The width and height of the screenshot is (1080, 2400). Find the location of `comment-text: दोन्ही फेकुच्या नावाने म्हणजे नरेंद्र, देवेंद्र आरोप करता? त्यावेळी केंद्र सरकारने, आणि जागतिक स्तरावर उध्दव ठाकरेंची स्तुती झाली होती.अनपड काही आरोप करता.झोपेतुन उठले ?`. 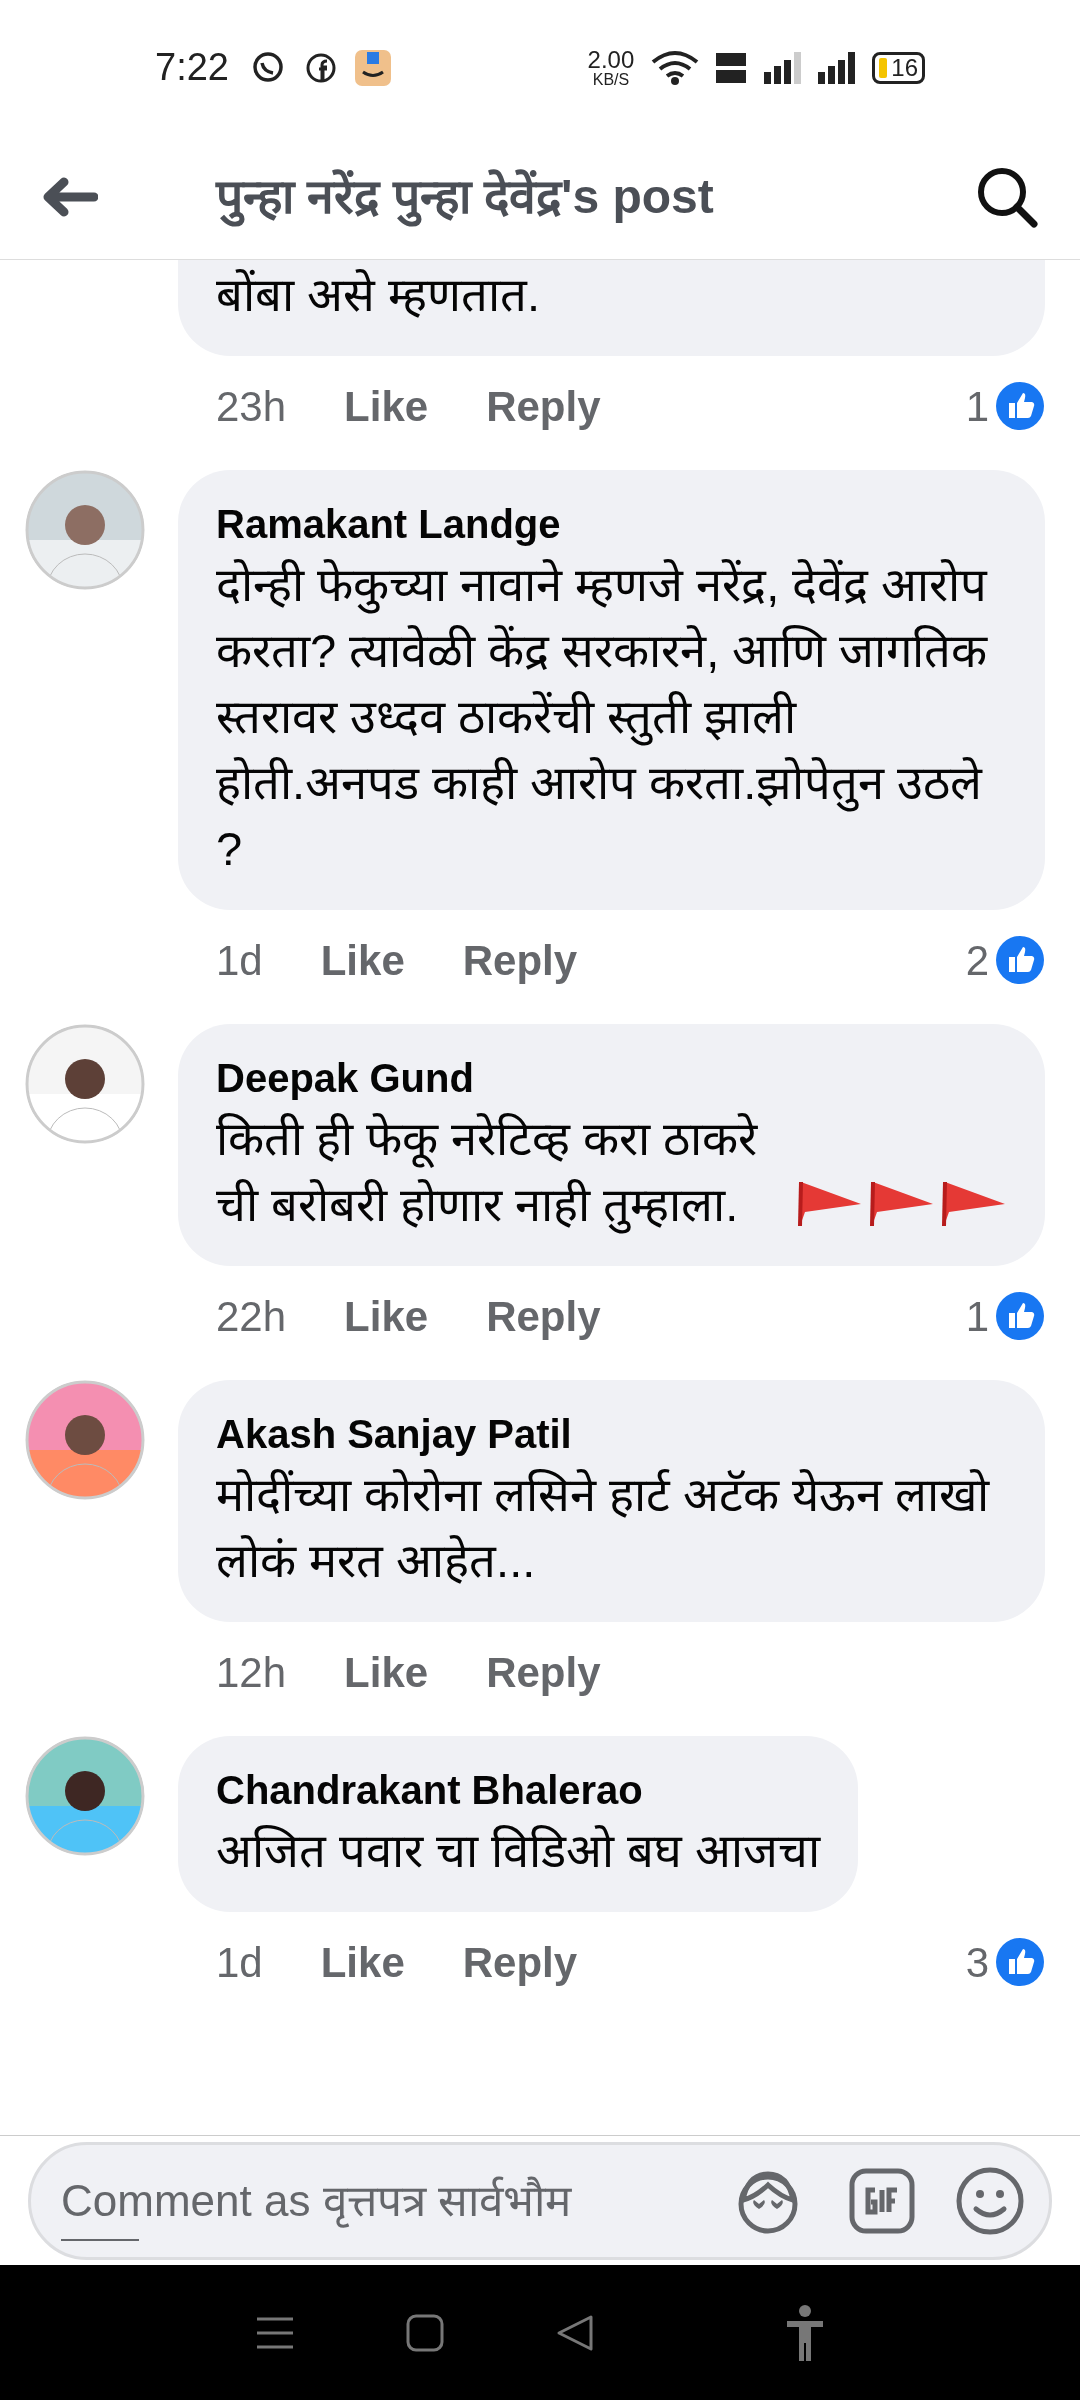

comment-text: दोन्ही फेकुच्या नावाने म्हणजे नरेंद्र, देवेंद्र आरोप करता? त्यावेळी केंद्र सरकारने, आणि जागतिक स्तरावर उध्दव ठाकरेंची स्तुती झाली होती.अनपड काही आरोप करता.झोपेतुन उठले ? is located at coordinates (602, 717).